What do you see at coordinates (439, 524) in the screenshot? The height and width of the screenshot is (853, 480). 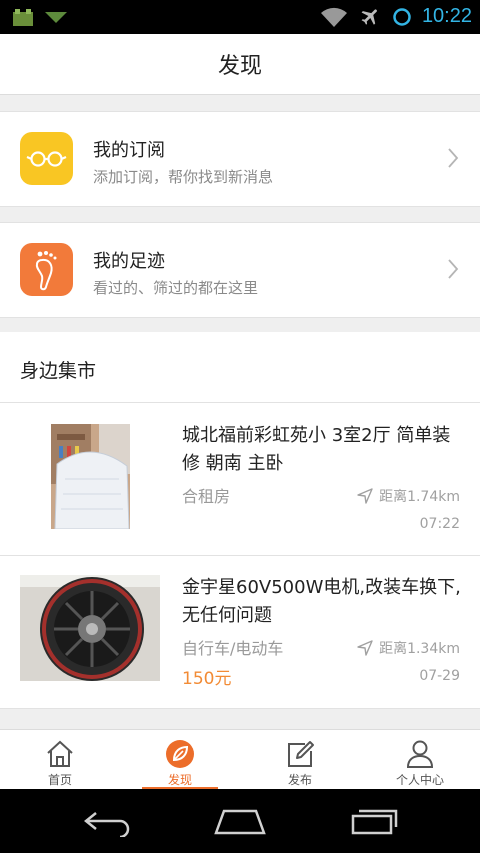 I see `listing-time: 07:22` at bounding box center [439, 524].